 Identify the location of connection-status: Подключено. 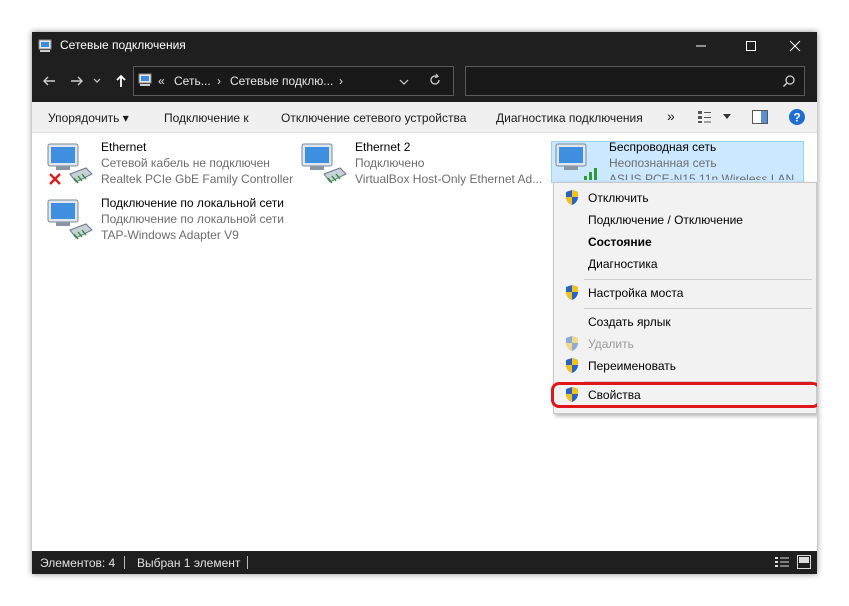
(390, 163).